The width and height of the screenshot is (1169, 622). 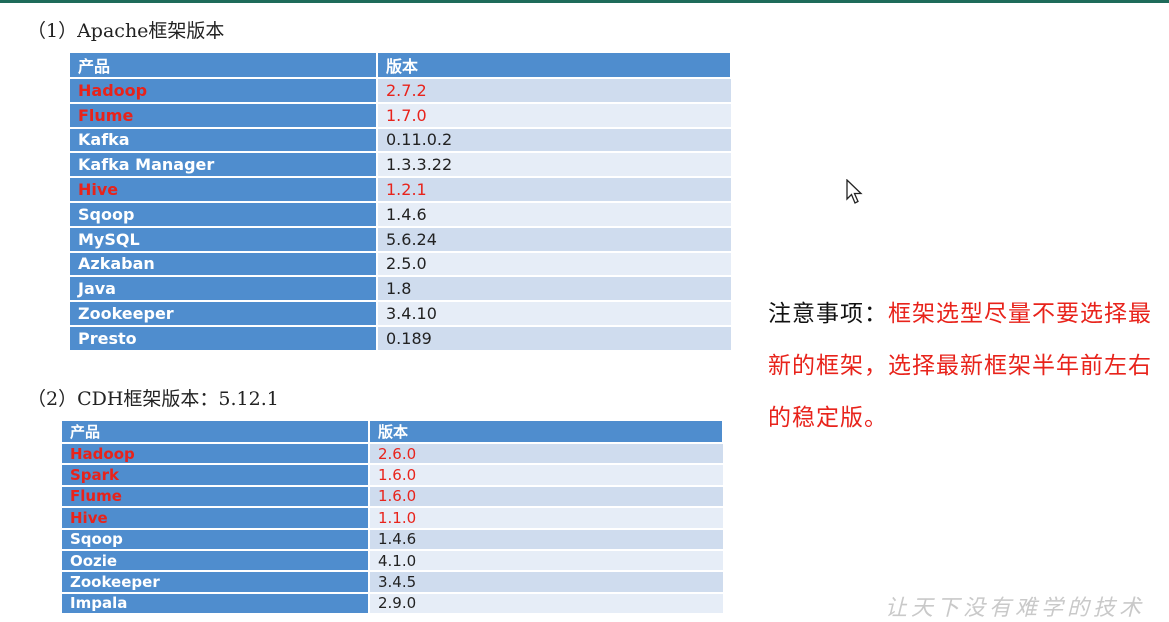 I want to click on product-cell: Oozie, so click(x=216, y=560).